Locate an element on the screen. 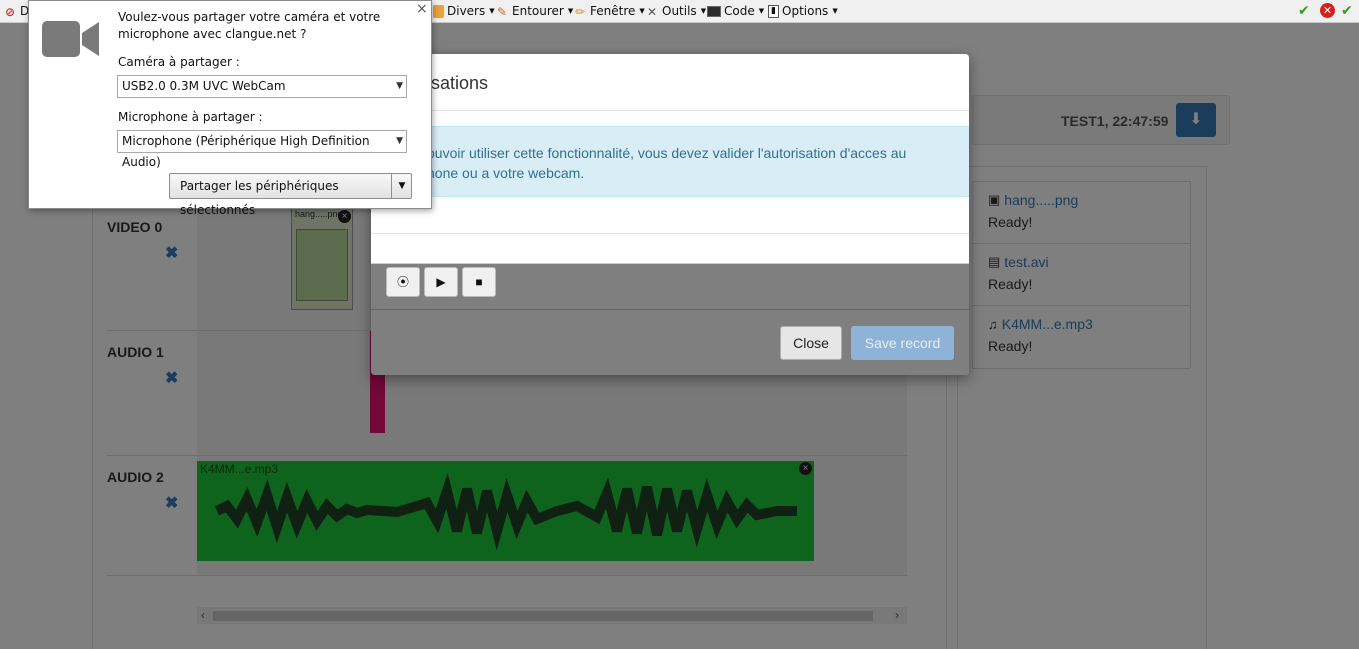  terminal-icon is located at coordinates (714, 11).